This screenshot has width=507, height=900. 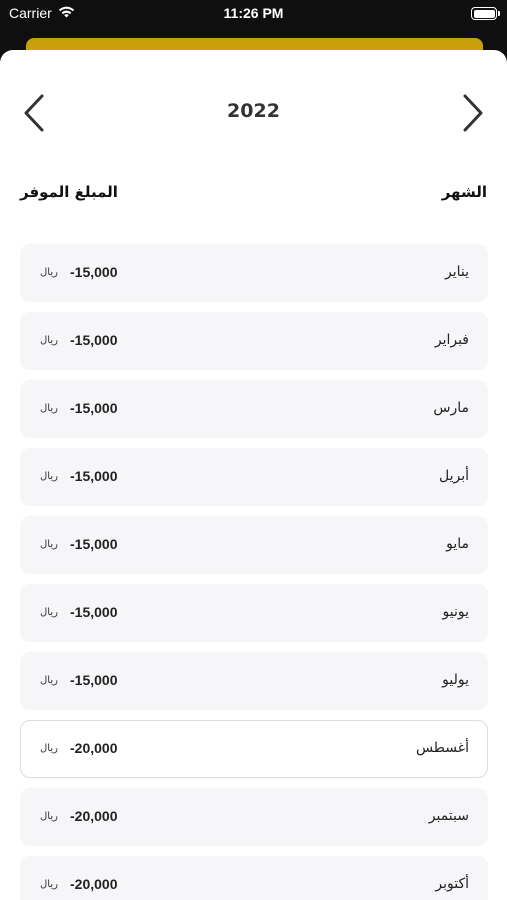 I want to click on month-row: أبريل -15,000 ريال, so click(x=254, y=477).